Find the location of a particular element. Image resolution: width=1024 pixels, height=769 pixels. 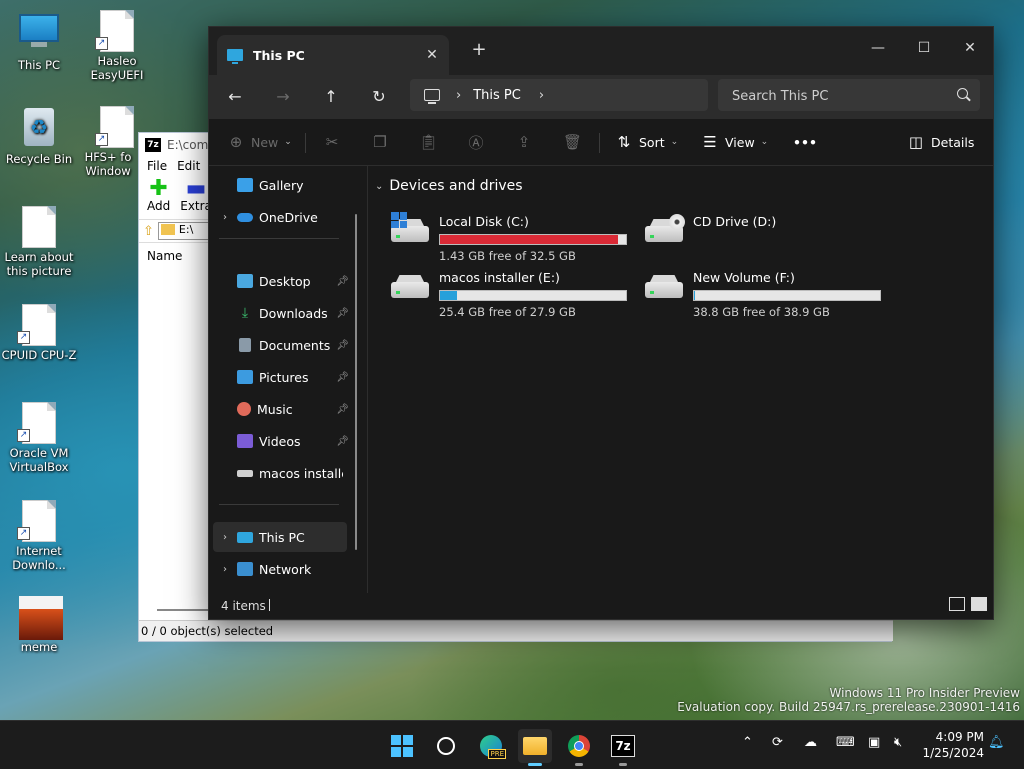

sidebar-item-videos: Videos 📌︎ is located at coordinates (283, 441).